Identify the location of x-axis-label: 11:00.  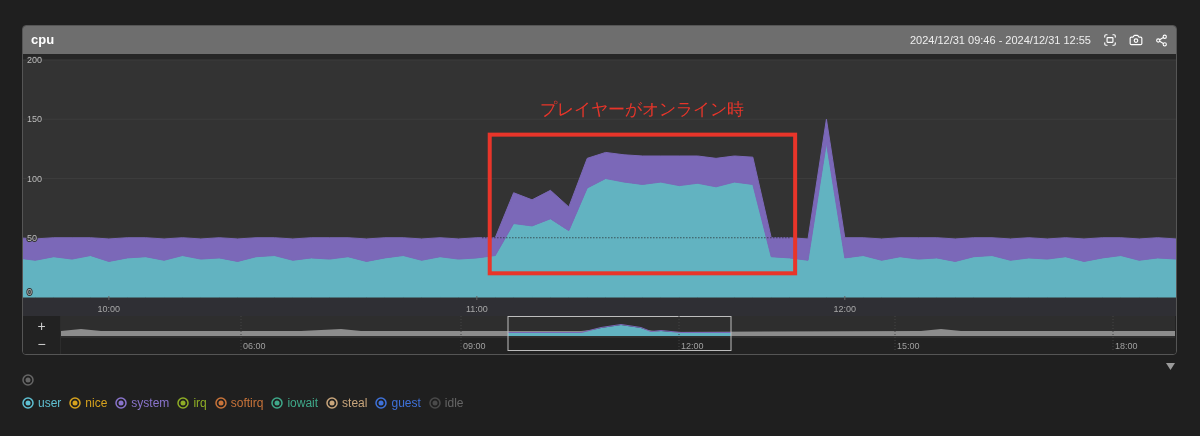
(476, 309).